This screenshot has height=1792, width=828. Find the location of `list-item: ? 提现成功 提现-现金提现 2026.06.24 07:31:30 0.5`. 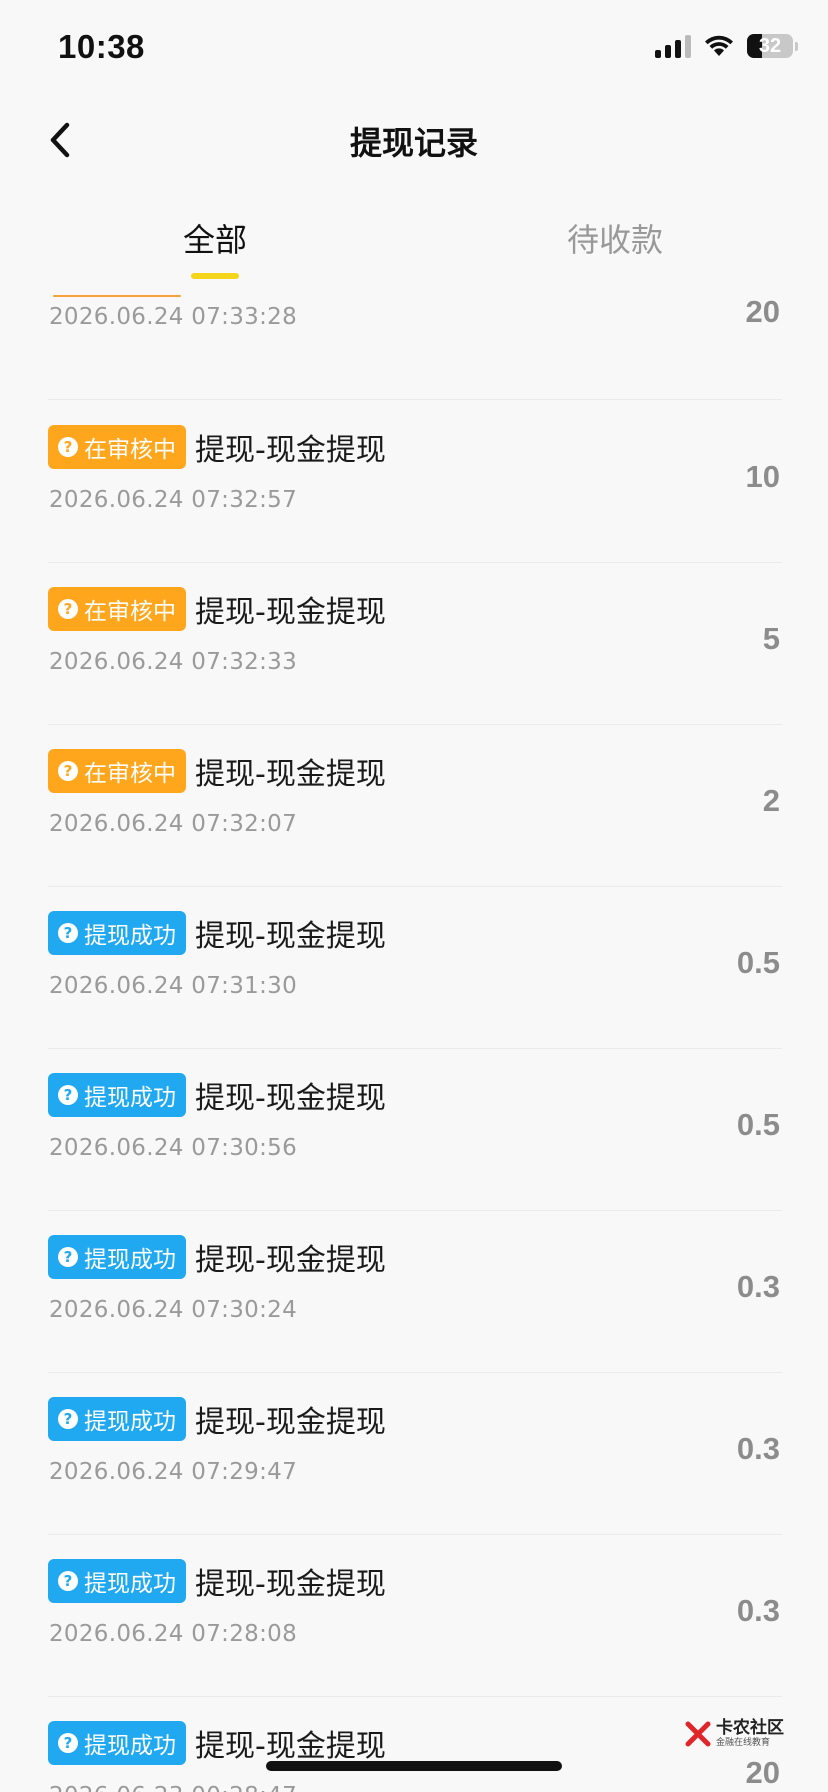

list-item: ? 提现成功 提现-现金提现 2026.06.24 07:31:30 0.5 is located at coordinates (415, 968).